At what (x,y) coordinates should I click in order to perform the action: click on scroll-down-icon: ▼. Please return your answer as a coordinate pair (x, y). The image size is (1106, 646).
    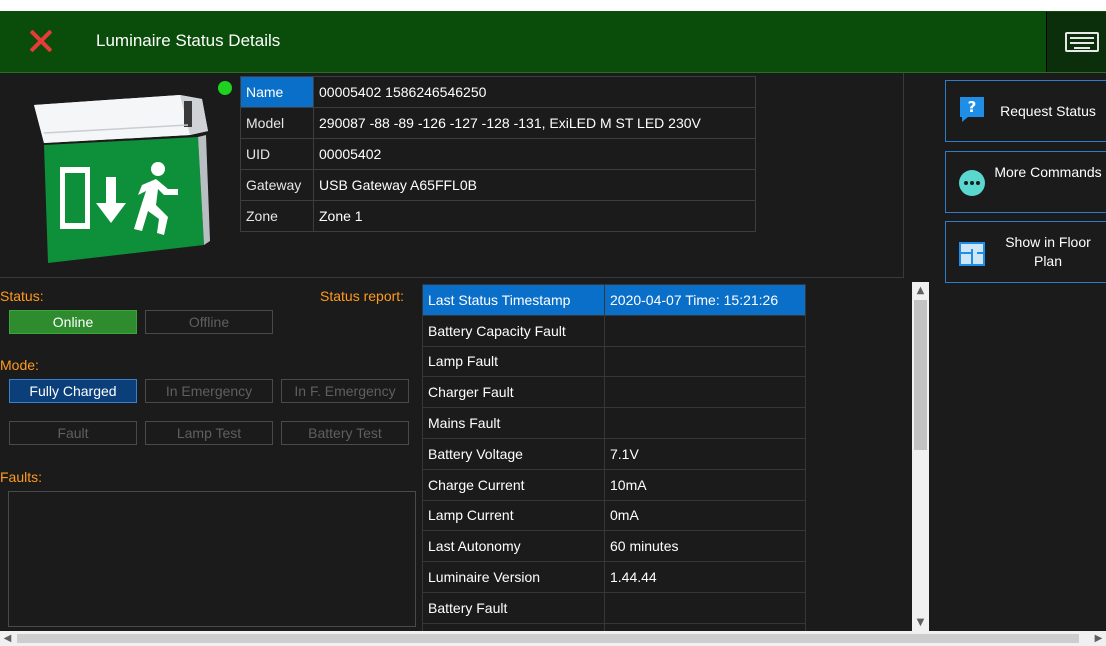
    Looking at the image, I should click on (920, 622).